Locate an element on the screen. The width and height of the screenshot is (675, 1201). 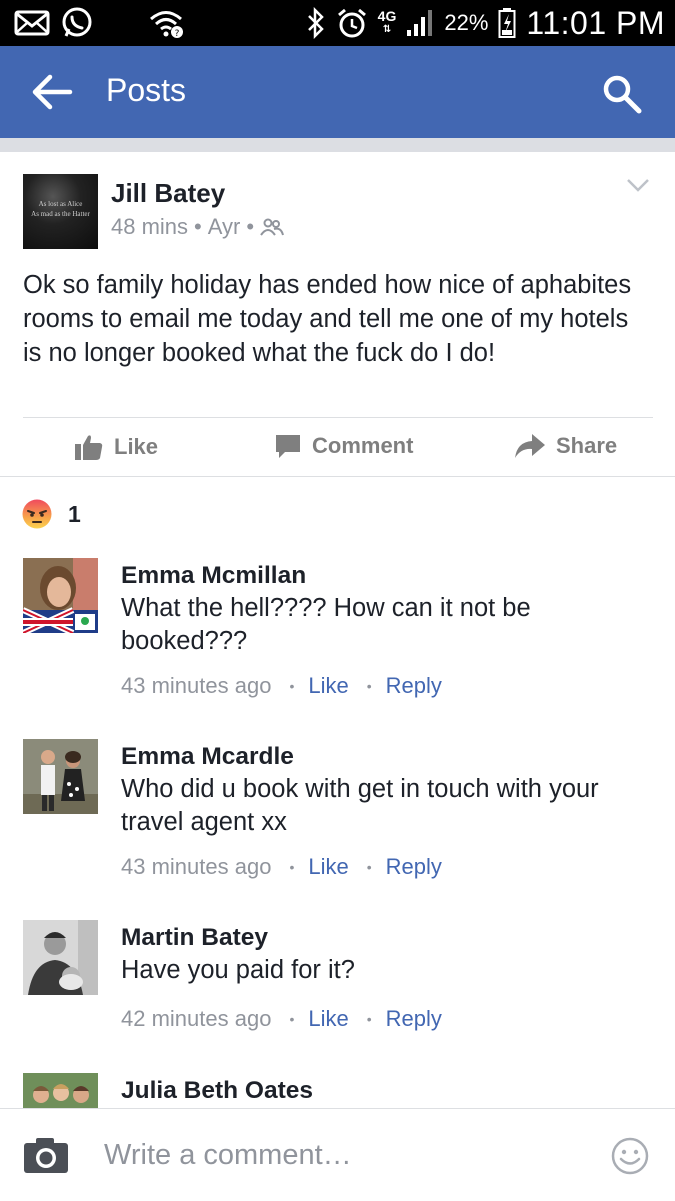
mail-icon is located at coordinates (32, 23).